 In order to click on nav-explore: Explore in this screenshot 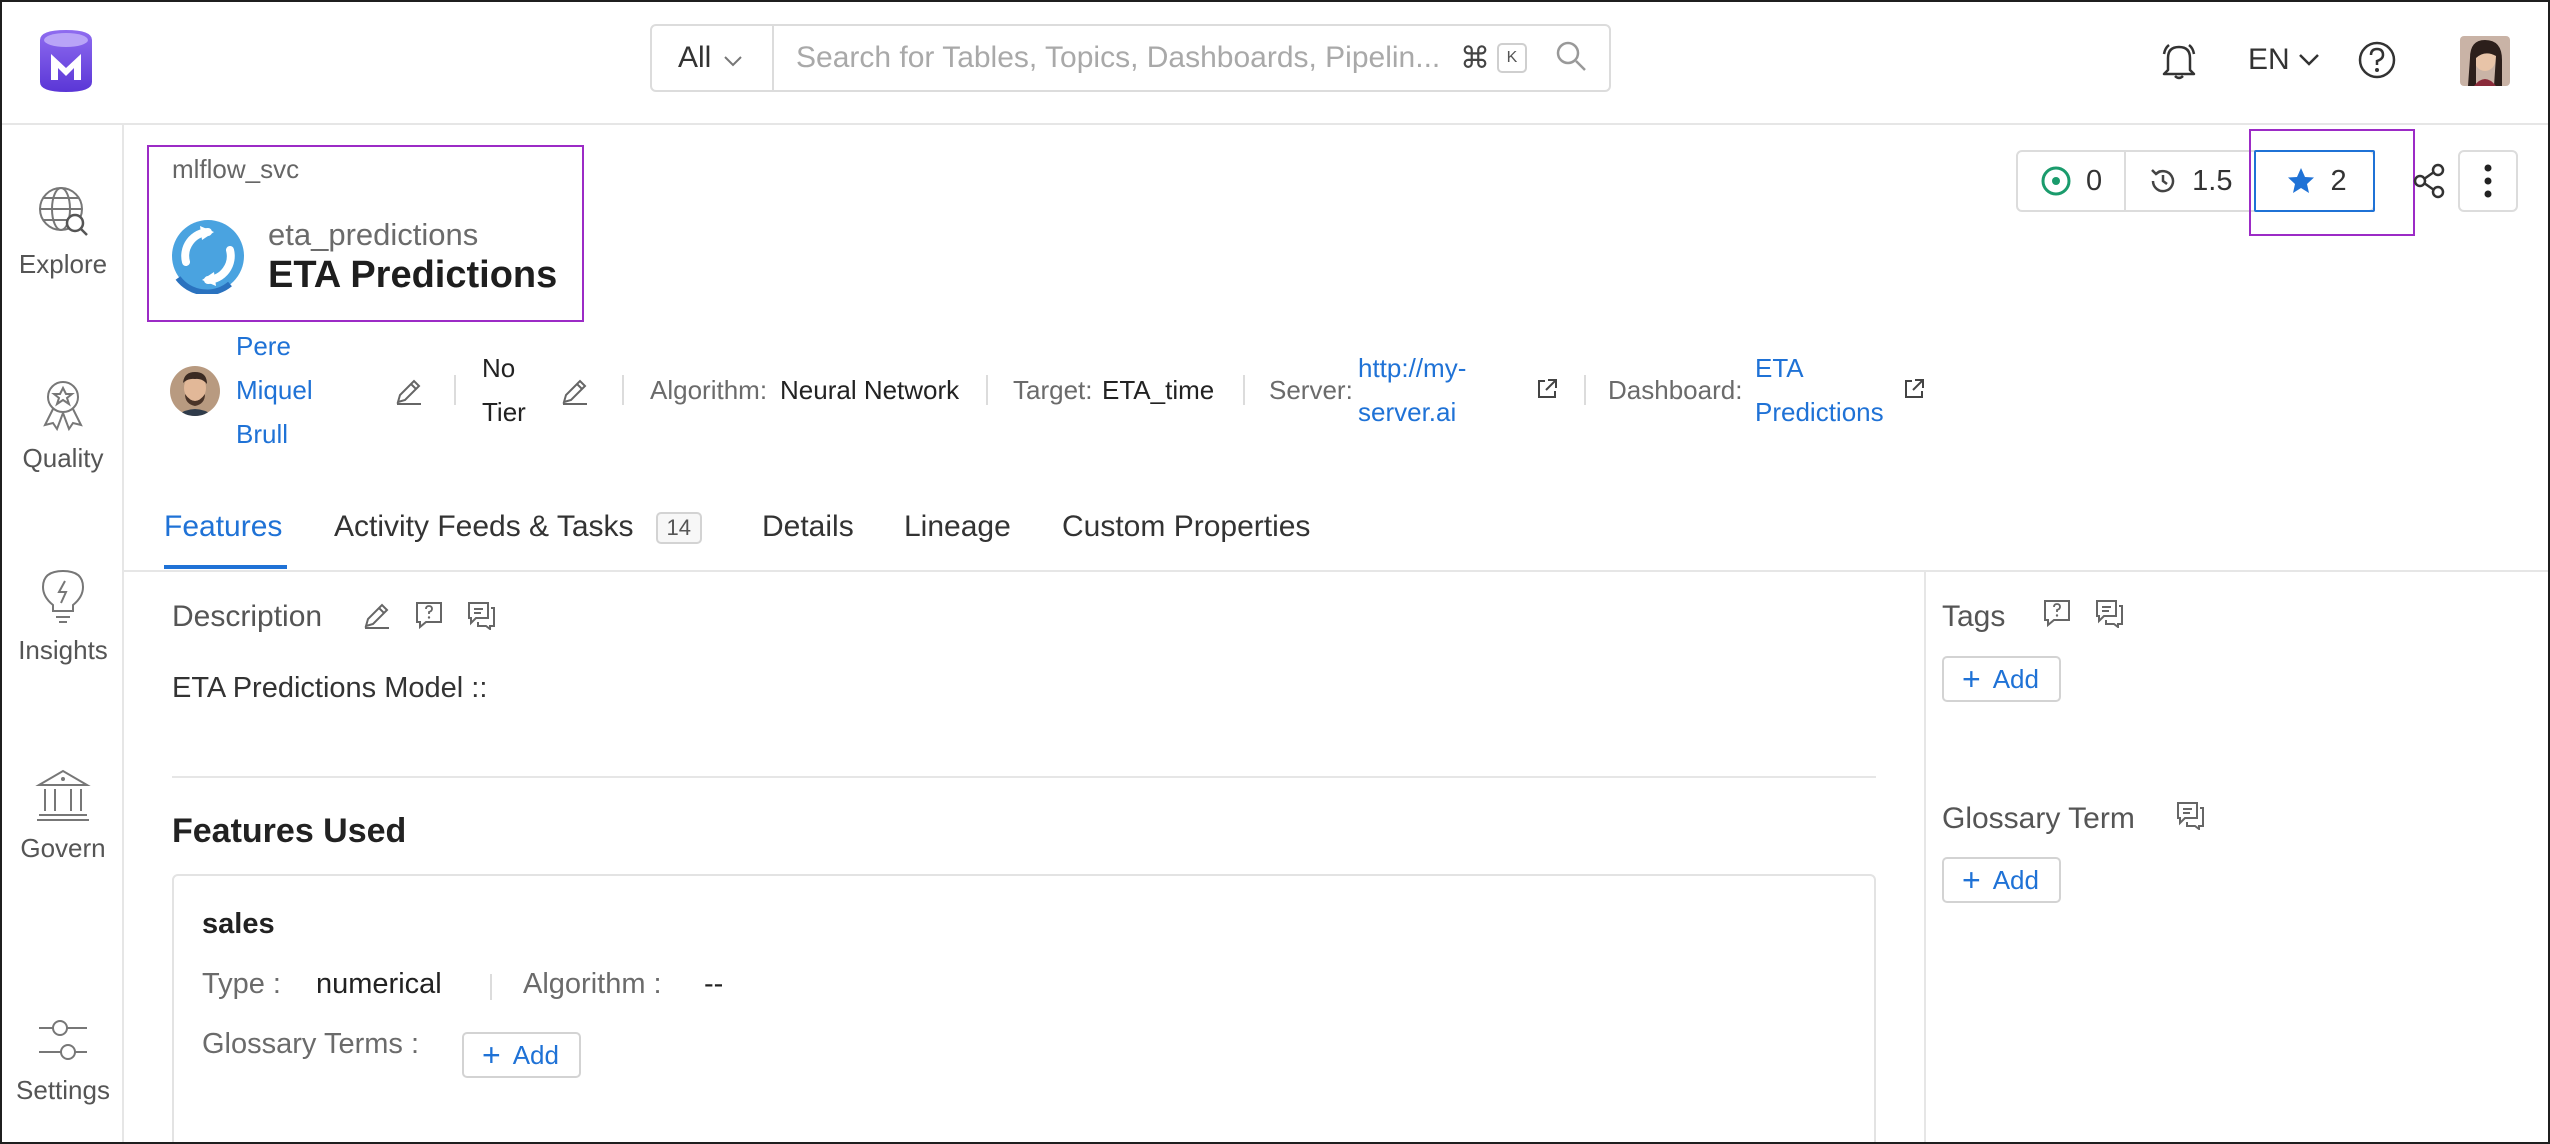, I will do `click(63, 231)`.